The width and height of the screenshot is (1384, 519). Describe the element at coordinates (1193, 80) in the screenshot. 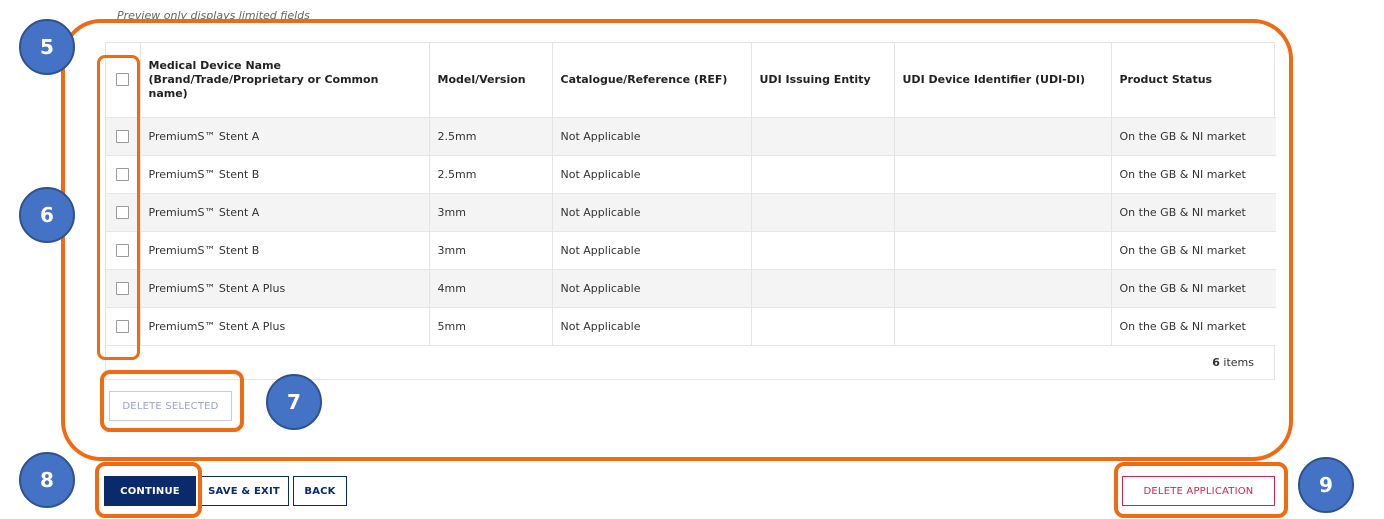

I see `col-header-status: Product Status` at that location.